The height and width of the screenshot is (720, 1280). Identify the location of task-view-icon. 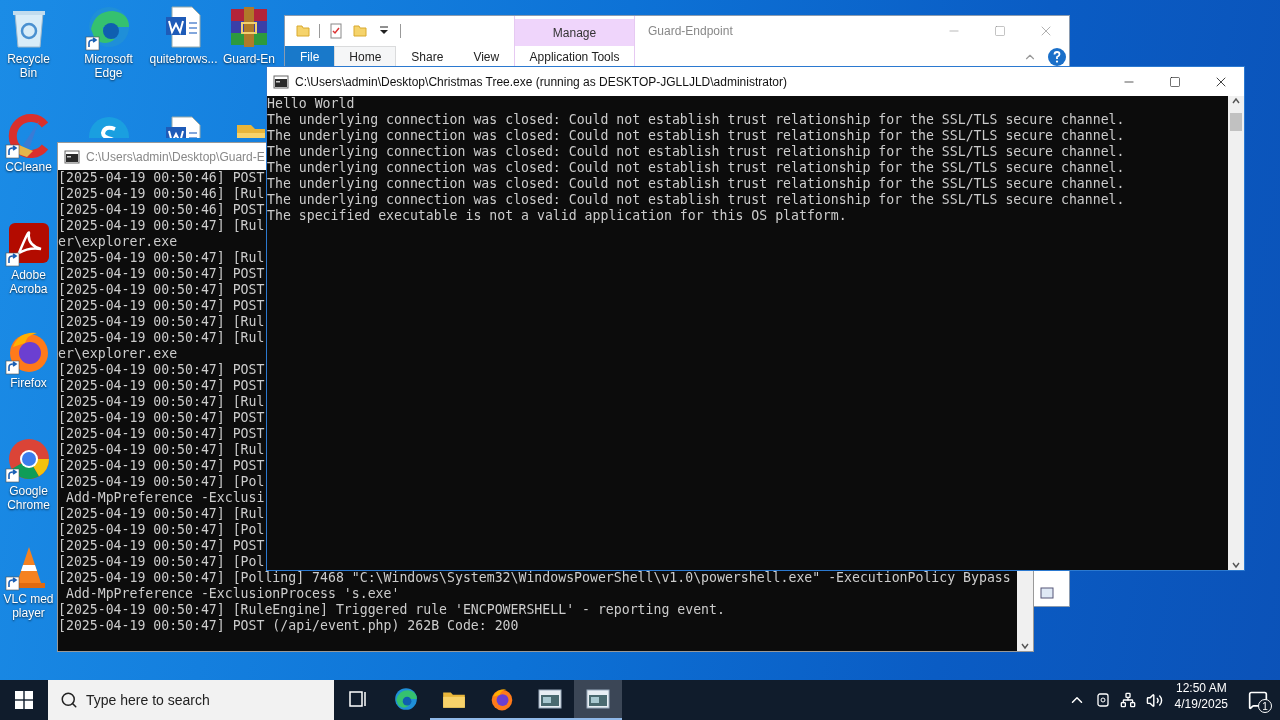
(358, 699).